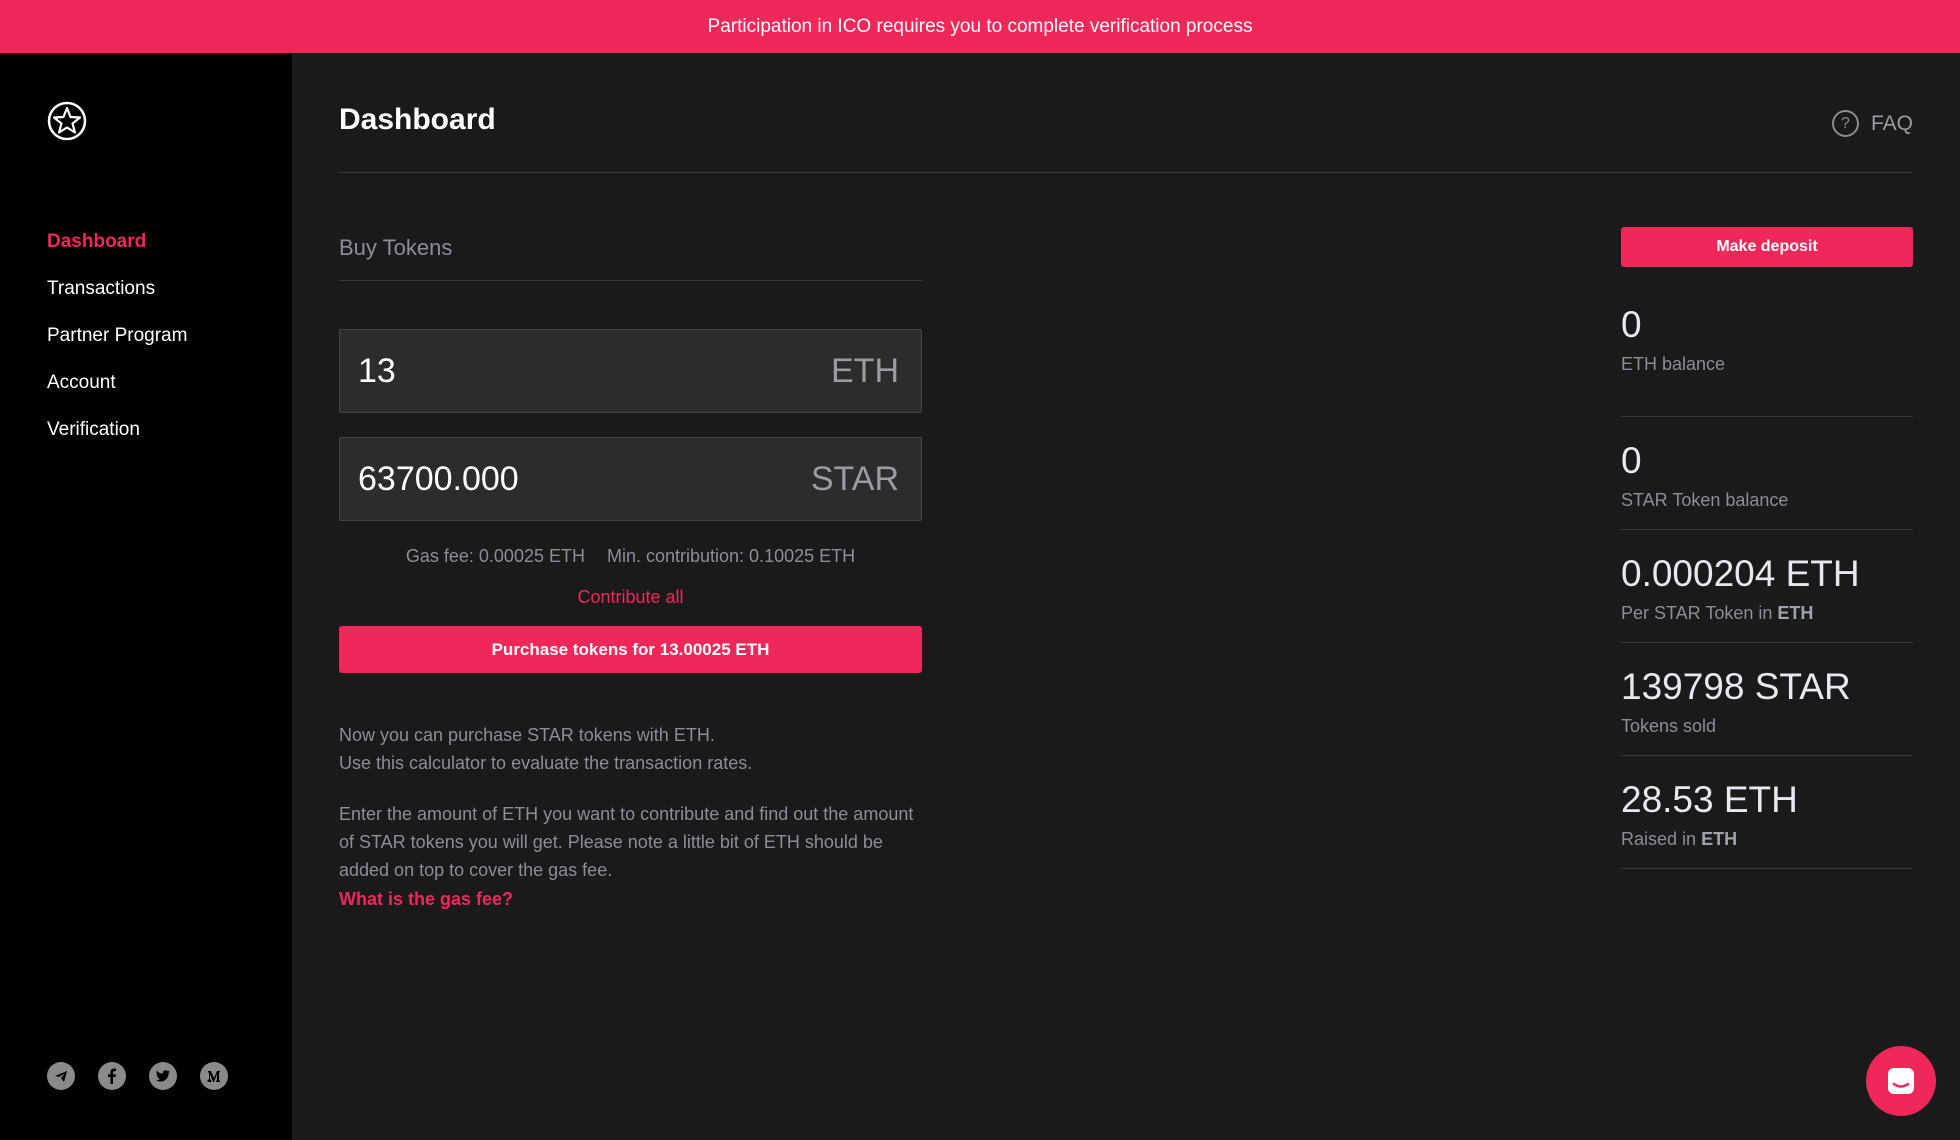 This screenshot has height=1140, width=1960. Describe the element at coordinates (1767, 473) in the screenshot. I see `stat-star-balance: 0 STAR Token balance` at that location.